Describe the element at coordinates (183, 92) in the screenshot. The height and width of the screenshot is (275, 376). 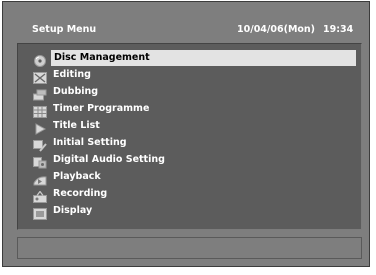
I see `menu-item-dubbing: Dubbing` at that location.